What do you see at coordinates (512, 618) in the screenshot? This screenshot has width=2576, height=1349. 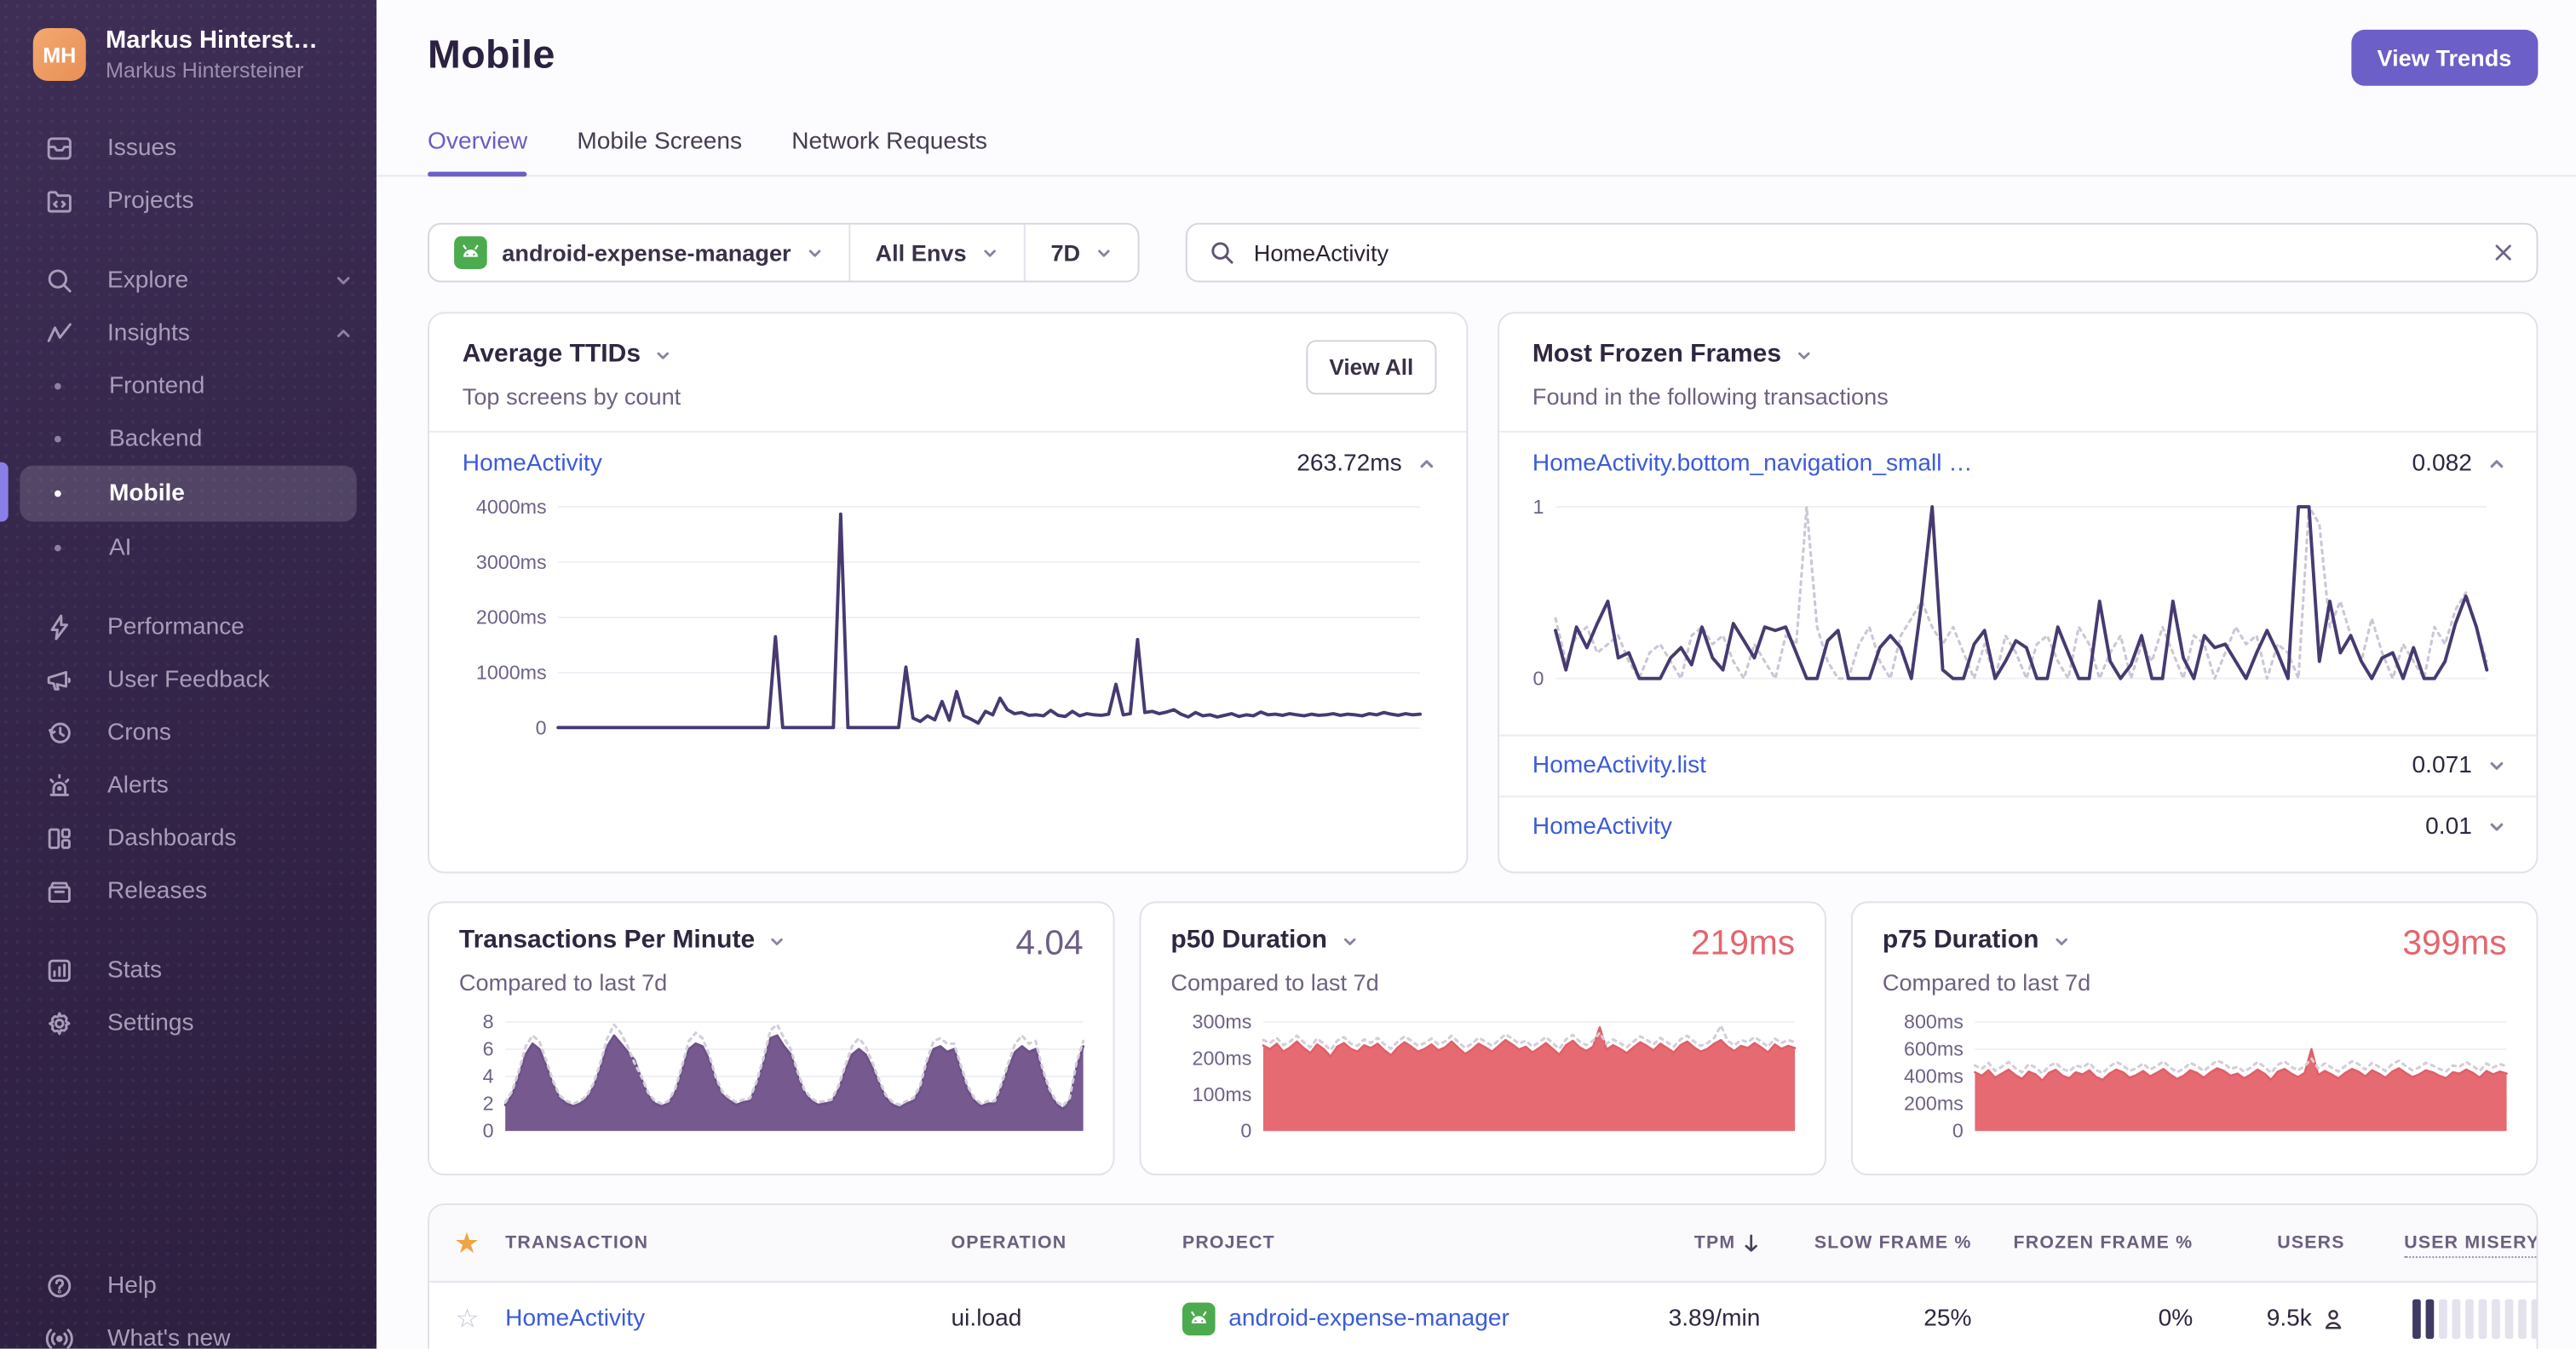 I see `svg-text: 2000ms` at bounding box center [512, 618].